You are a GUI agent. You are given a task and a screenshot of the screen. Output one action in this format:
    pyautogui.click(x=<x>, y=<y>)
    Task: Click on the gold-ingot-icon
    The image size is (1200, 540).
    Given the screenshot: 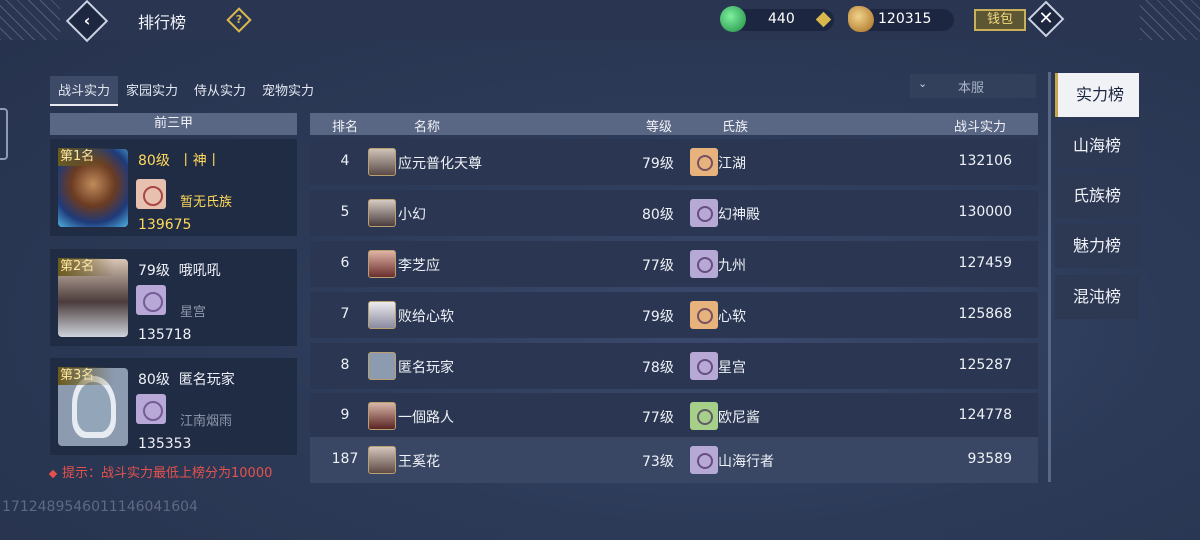 What is the action you would take?
    pyautogui.click(x=861, y=19)
    